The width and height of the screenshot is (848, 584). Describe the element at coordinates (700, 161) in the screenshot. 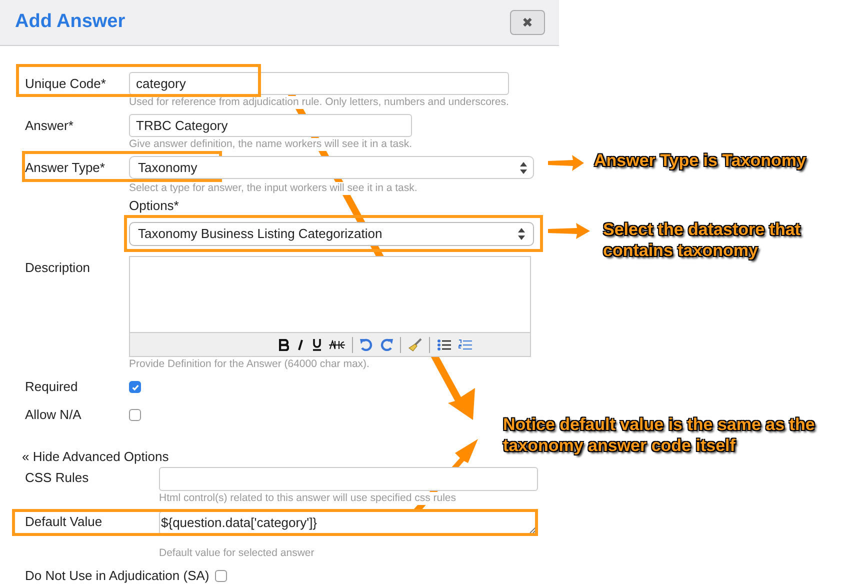

I see `annotation-text: Answer Type is Taxonomy` at that location.